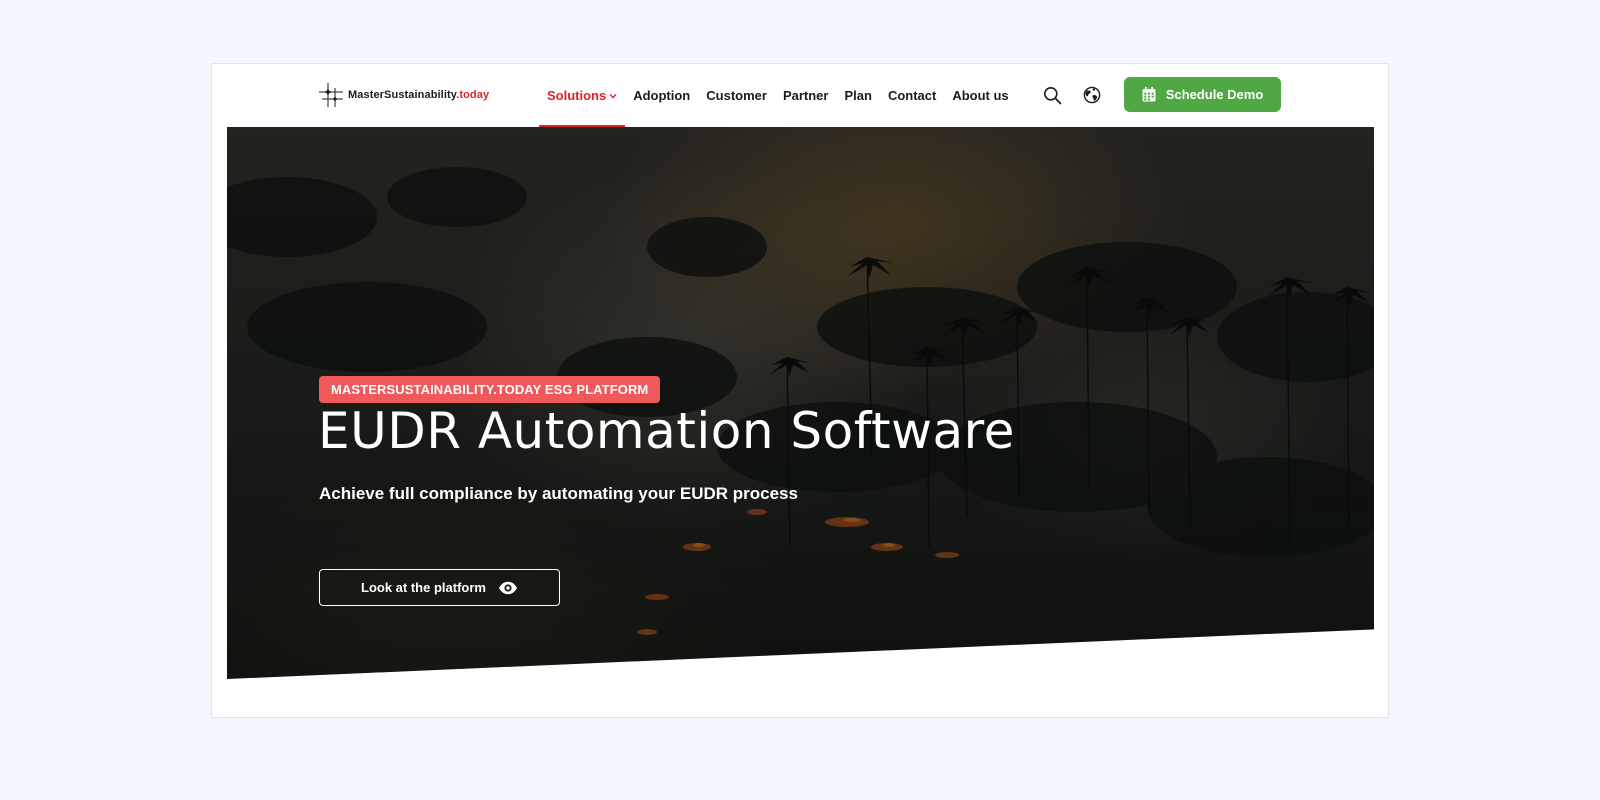 The width and height of the screenshot is (1600, 800). What do you see at coordinates (666, 431) in the screenshot?
I see `hero-title: EUDR Automation Software` at bounding box center [666, 431].